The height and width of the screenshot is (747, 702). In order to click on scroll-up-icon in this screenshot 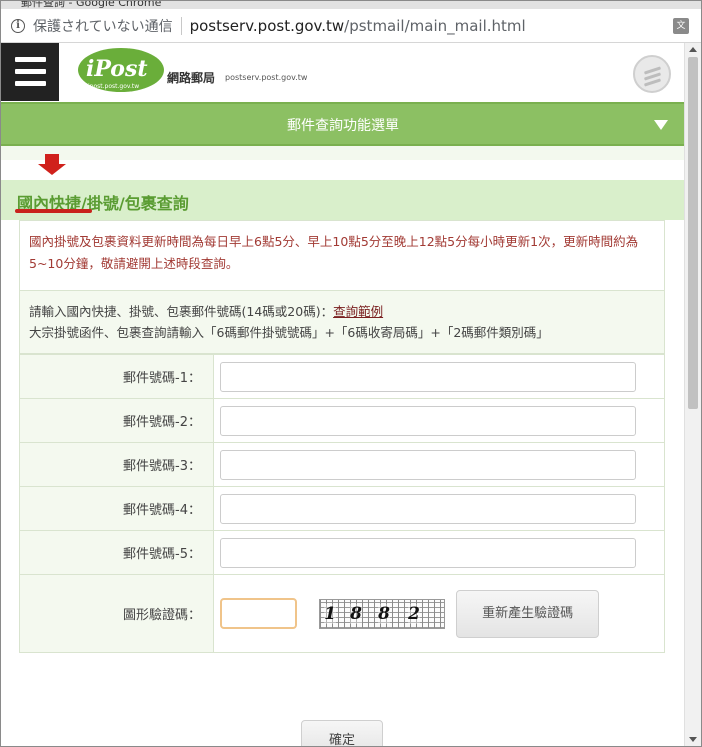, I will do `click(693, 49)`.